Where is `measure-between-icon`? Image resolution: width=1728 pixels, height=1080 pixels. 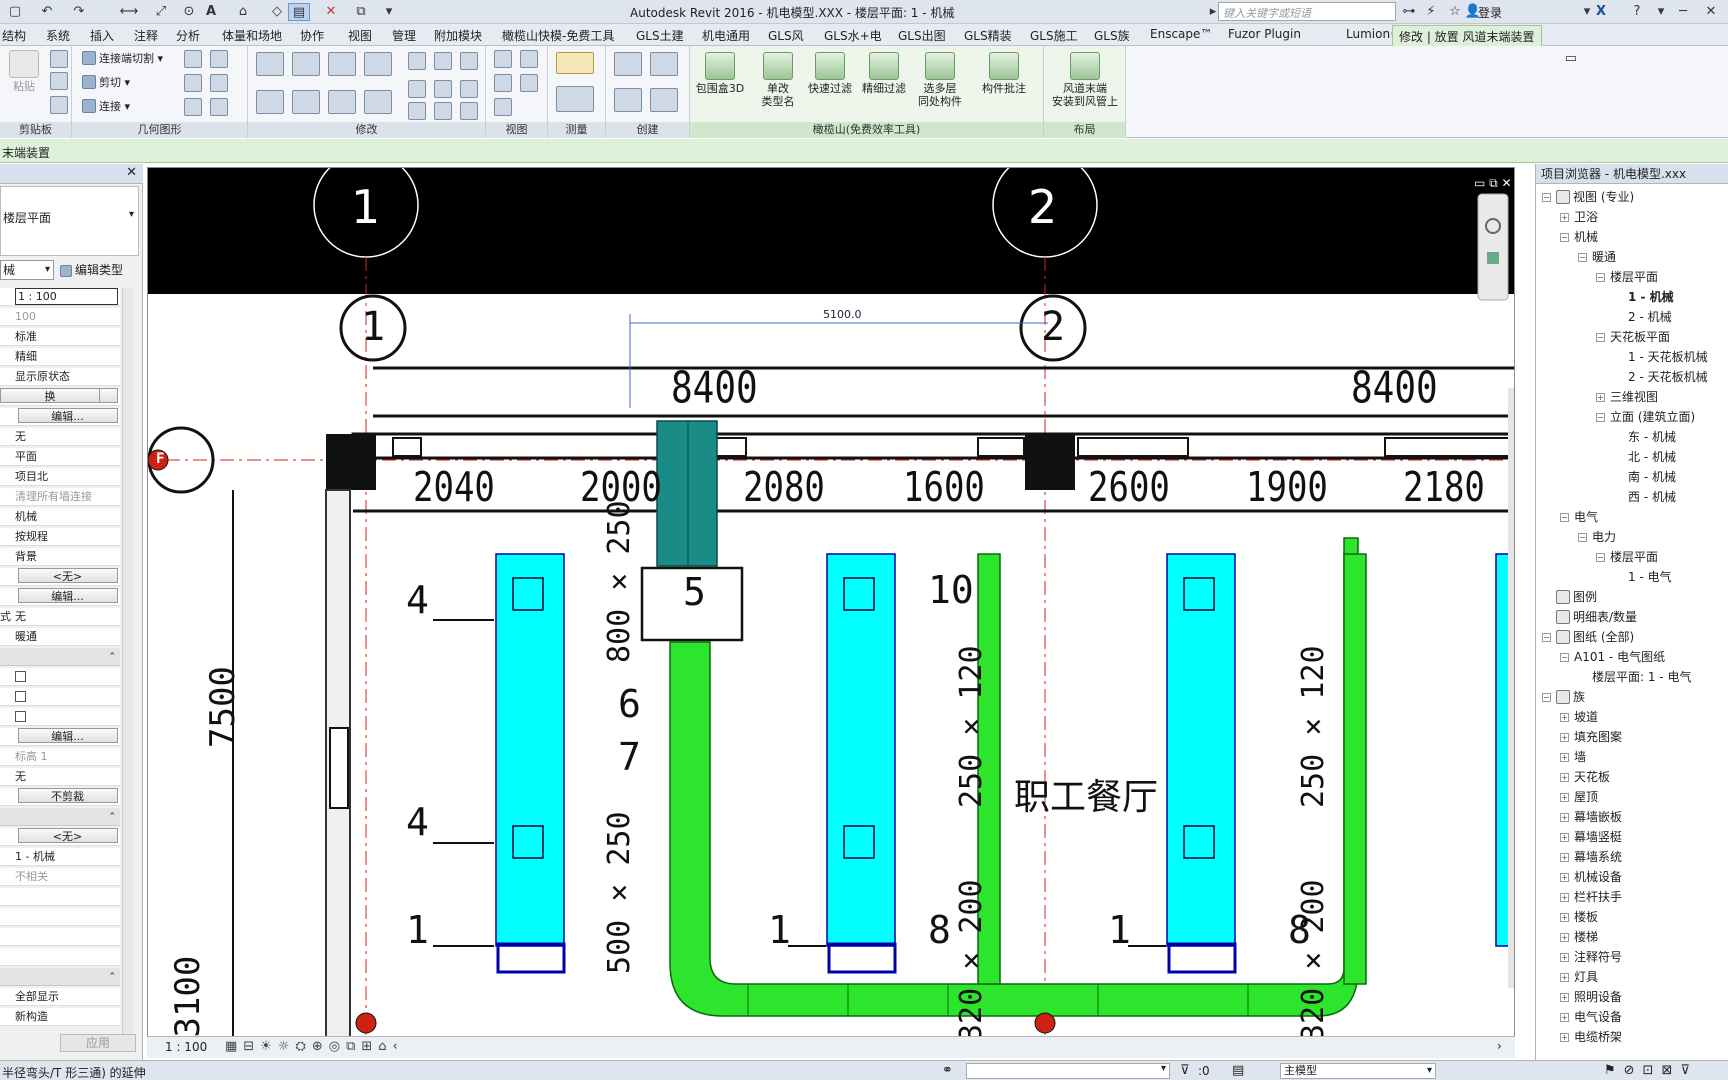 measure-between-icon is located at coordinates (575, 63).